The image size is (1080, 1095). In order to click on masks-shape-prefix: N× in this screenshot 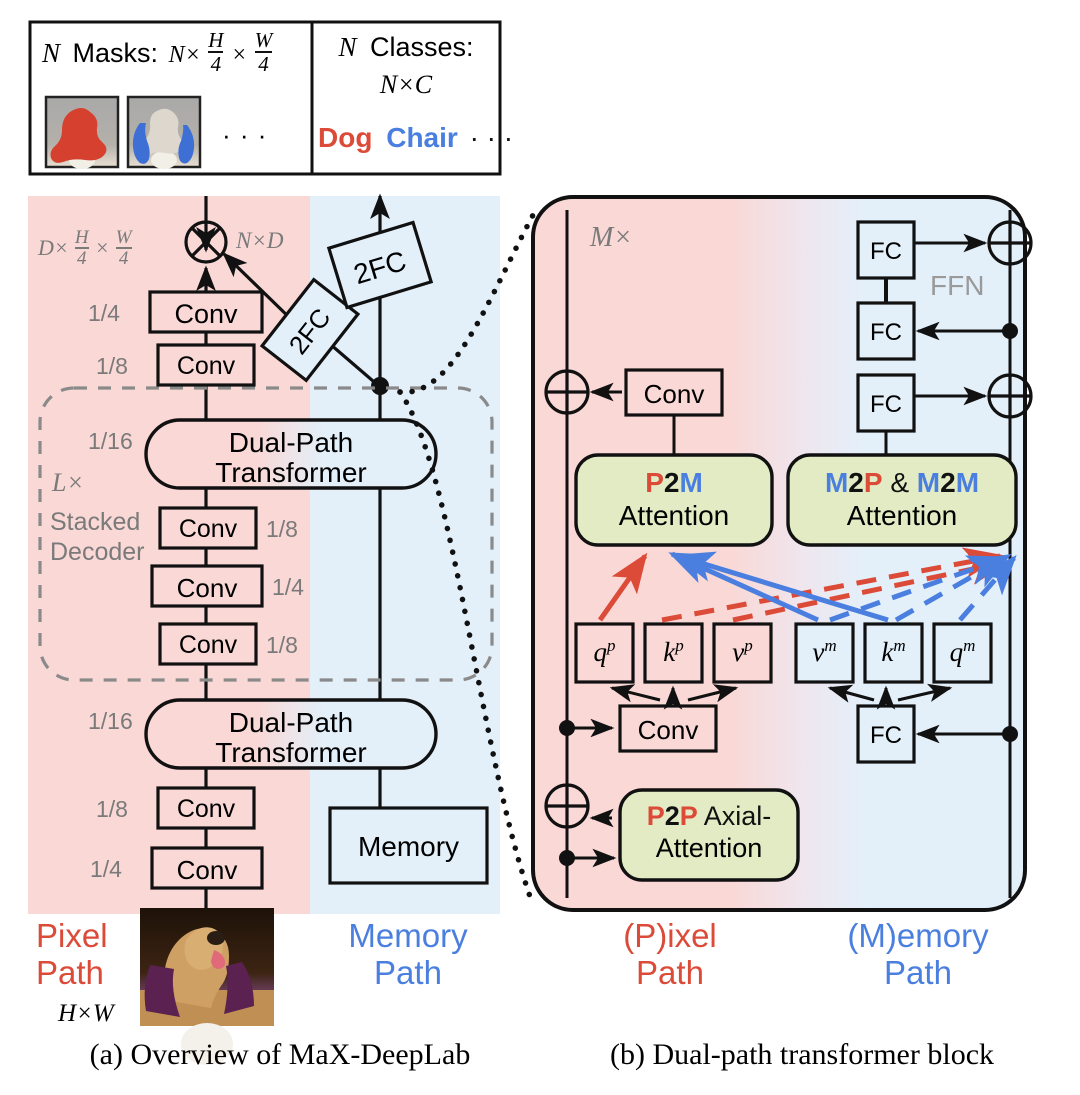, I will do `click(184, 55)`.